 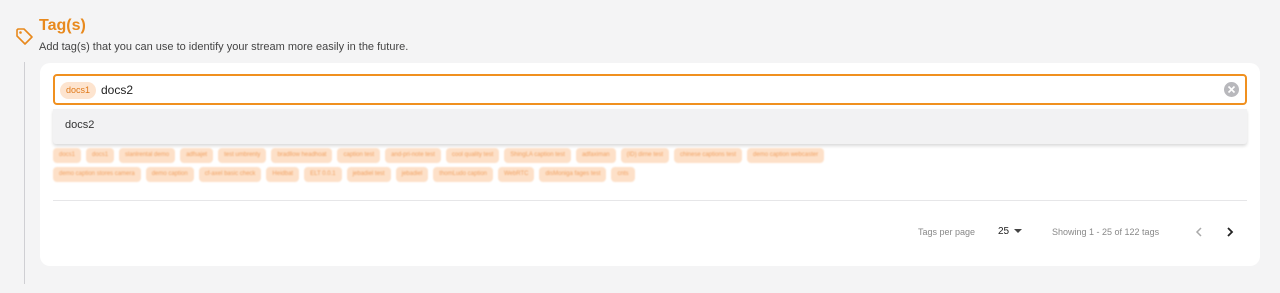 What do you see at coordinates (650, 89) in the screenshot?
I see `tag-input-field: docs1 docs2` at bounding box center [650, 89].